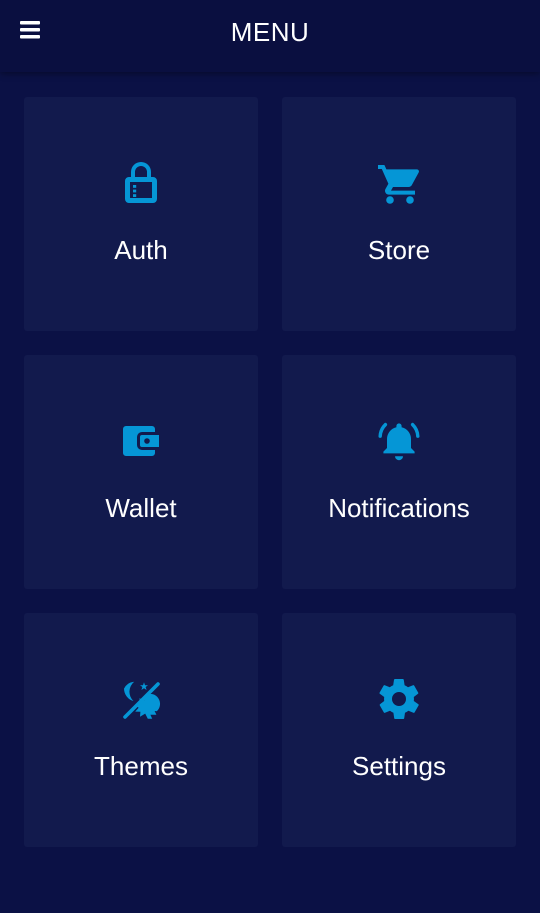  Describe the element at coordinates (141, 508) in the screenshot. I see `wallet-label: Wallet` at that location.